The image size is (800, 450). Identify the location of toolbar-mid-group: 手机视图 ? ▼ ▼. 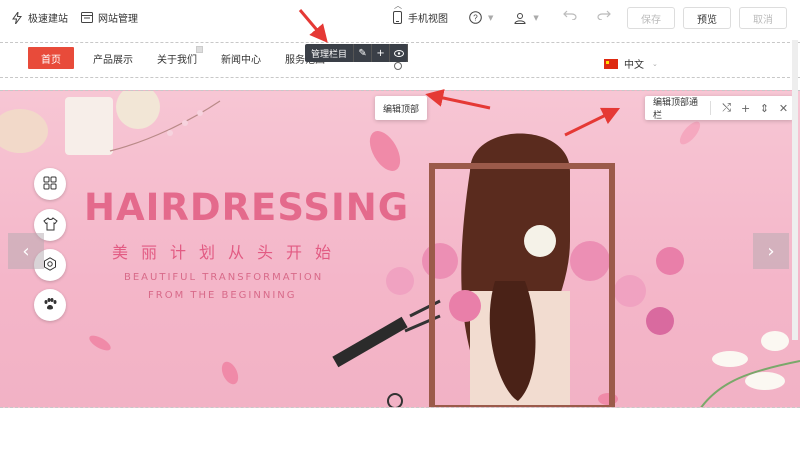
(464, 17).